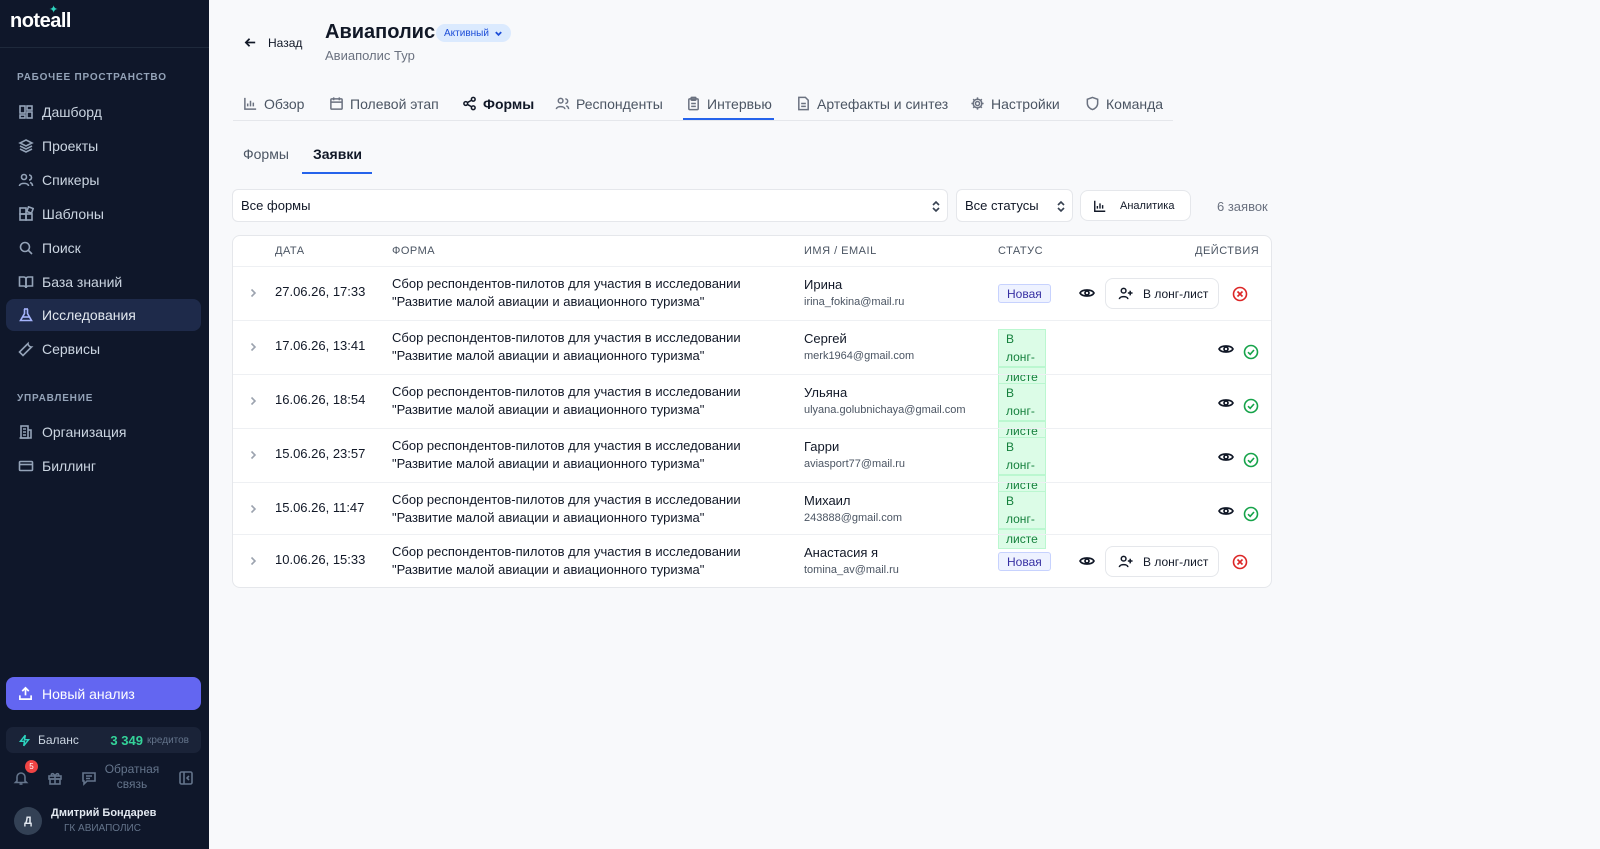  I want to click on forms-filter-select: Все формы, so click(590, 205).